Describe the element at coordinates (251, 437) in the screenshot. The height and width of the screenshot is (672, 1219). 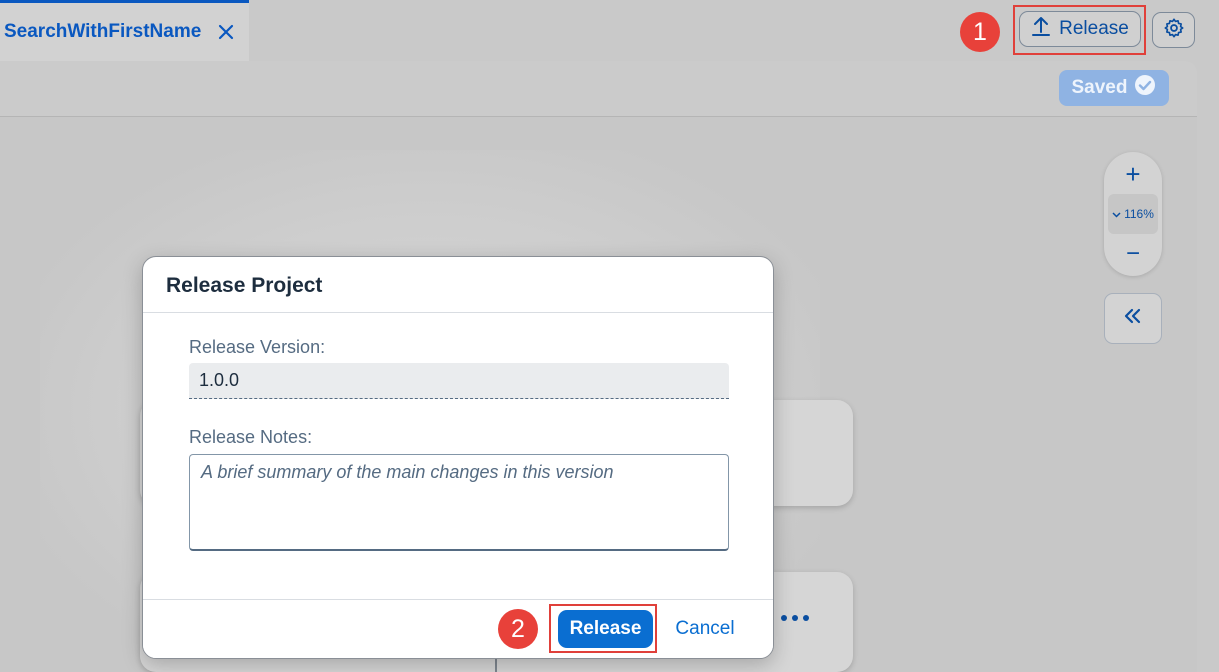
I see `release-notes-label: Release Notes:` at that location.